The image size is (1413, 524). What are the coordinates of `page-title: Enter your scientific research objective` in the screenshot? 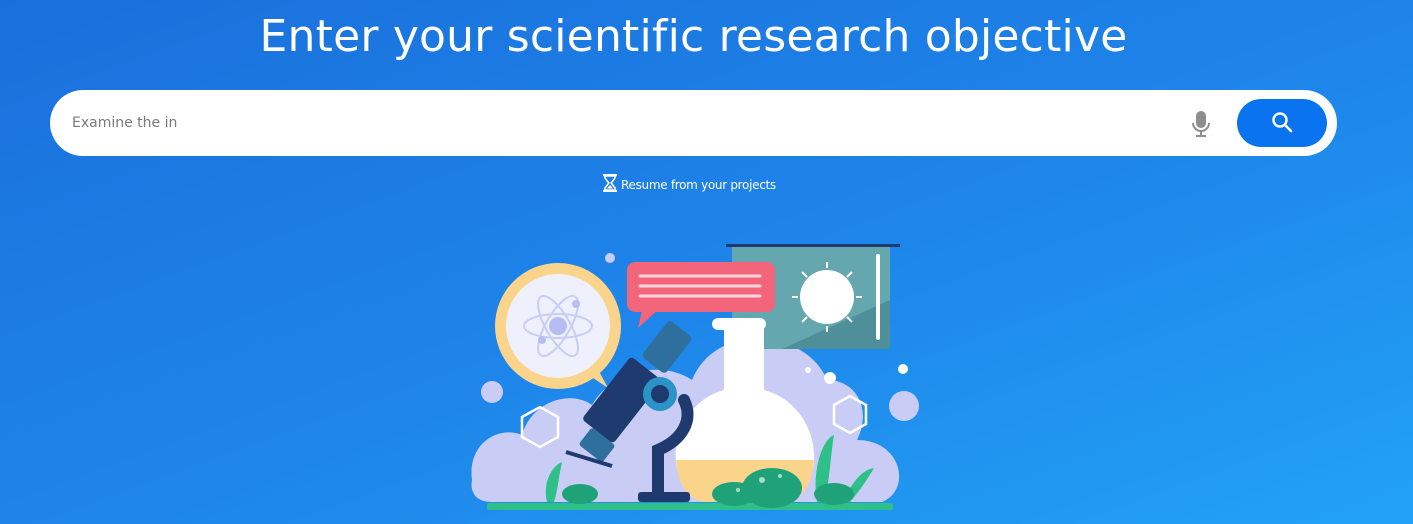 It's located at (693, 36).